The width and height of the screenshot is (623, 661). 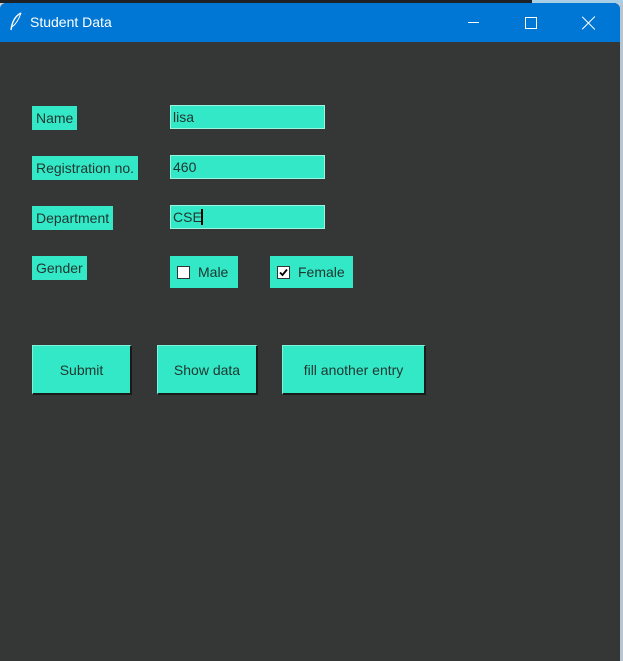 I want to click on male-checkbox: Male, so click(x=204, y=272).